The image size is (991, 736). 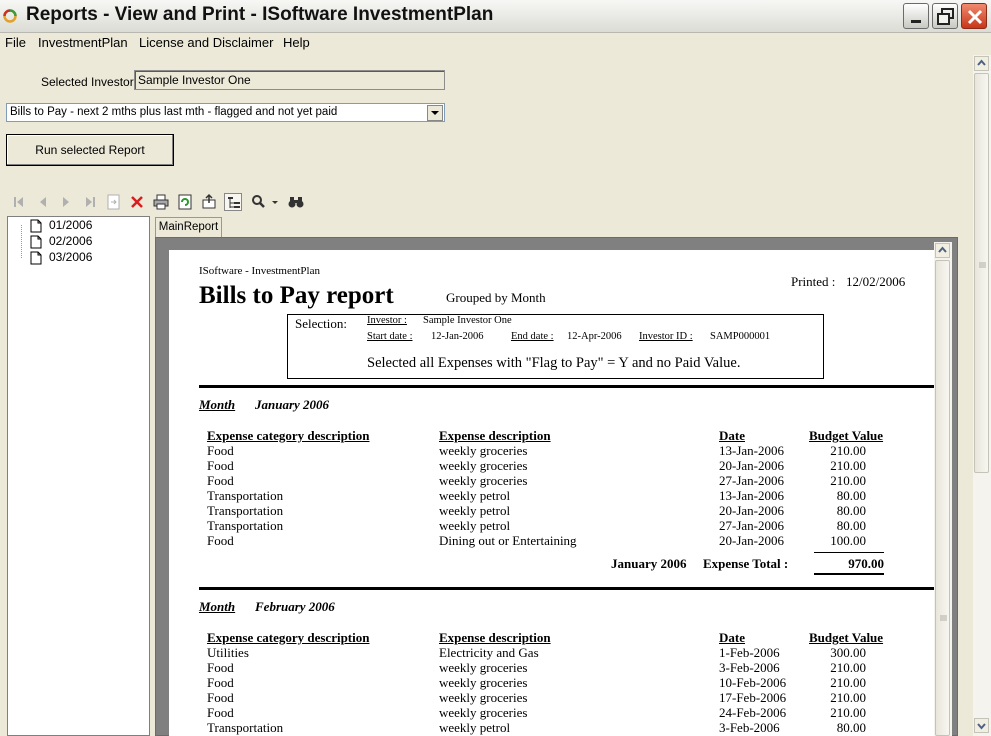 What do you see at coordinates (90, 202) in the screenshot?
I see `last-page-button` at bounding box center [90, 202].